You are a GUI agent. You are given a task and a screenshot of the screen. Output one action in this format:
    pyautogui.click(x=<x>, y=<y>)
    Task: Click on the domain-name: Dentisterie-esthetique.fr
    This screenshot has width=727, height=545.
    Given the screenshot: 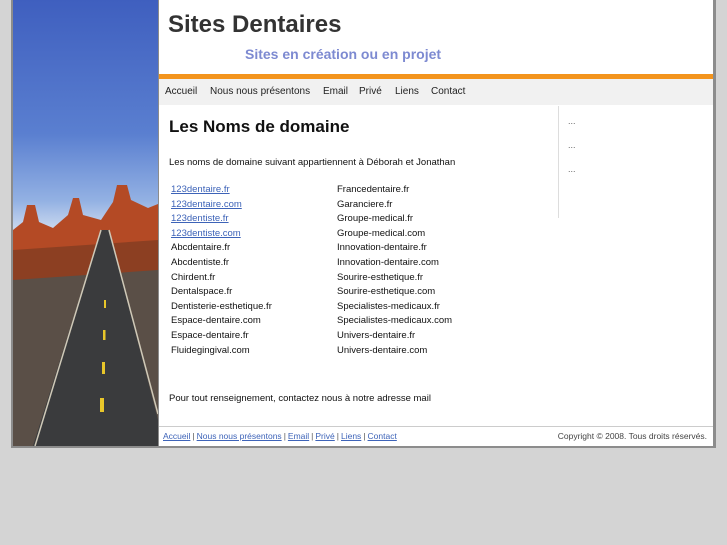 What is the action you would take?
    pyautogui.click(x=221, y=306)
    